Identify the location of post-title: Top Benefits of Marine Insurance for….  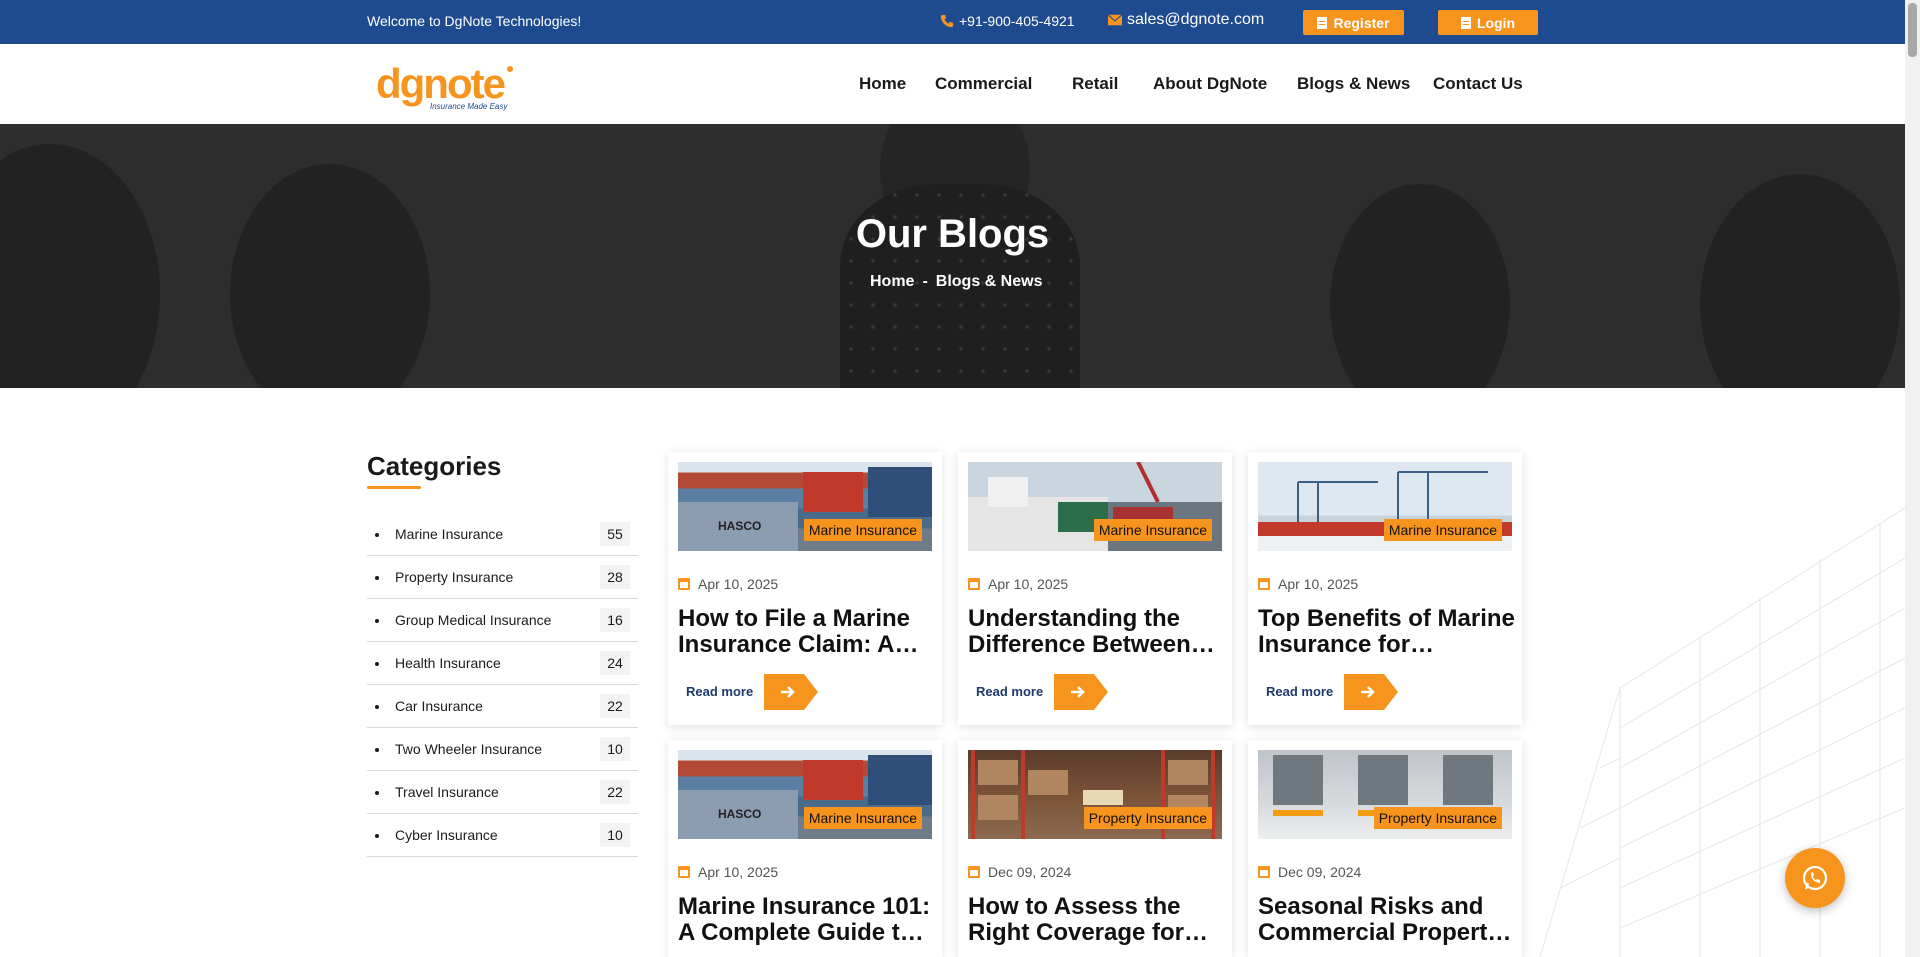
(1387, 632).